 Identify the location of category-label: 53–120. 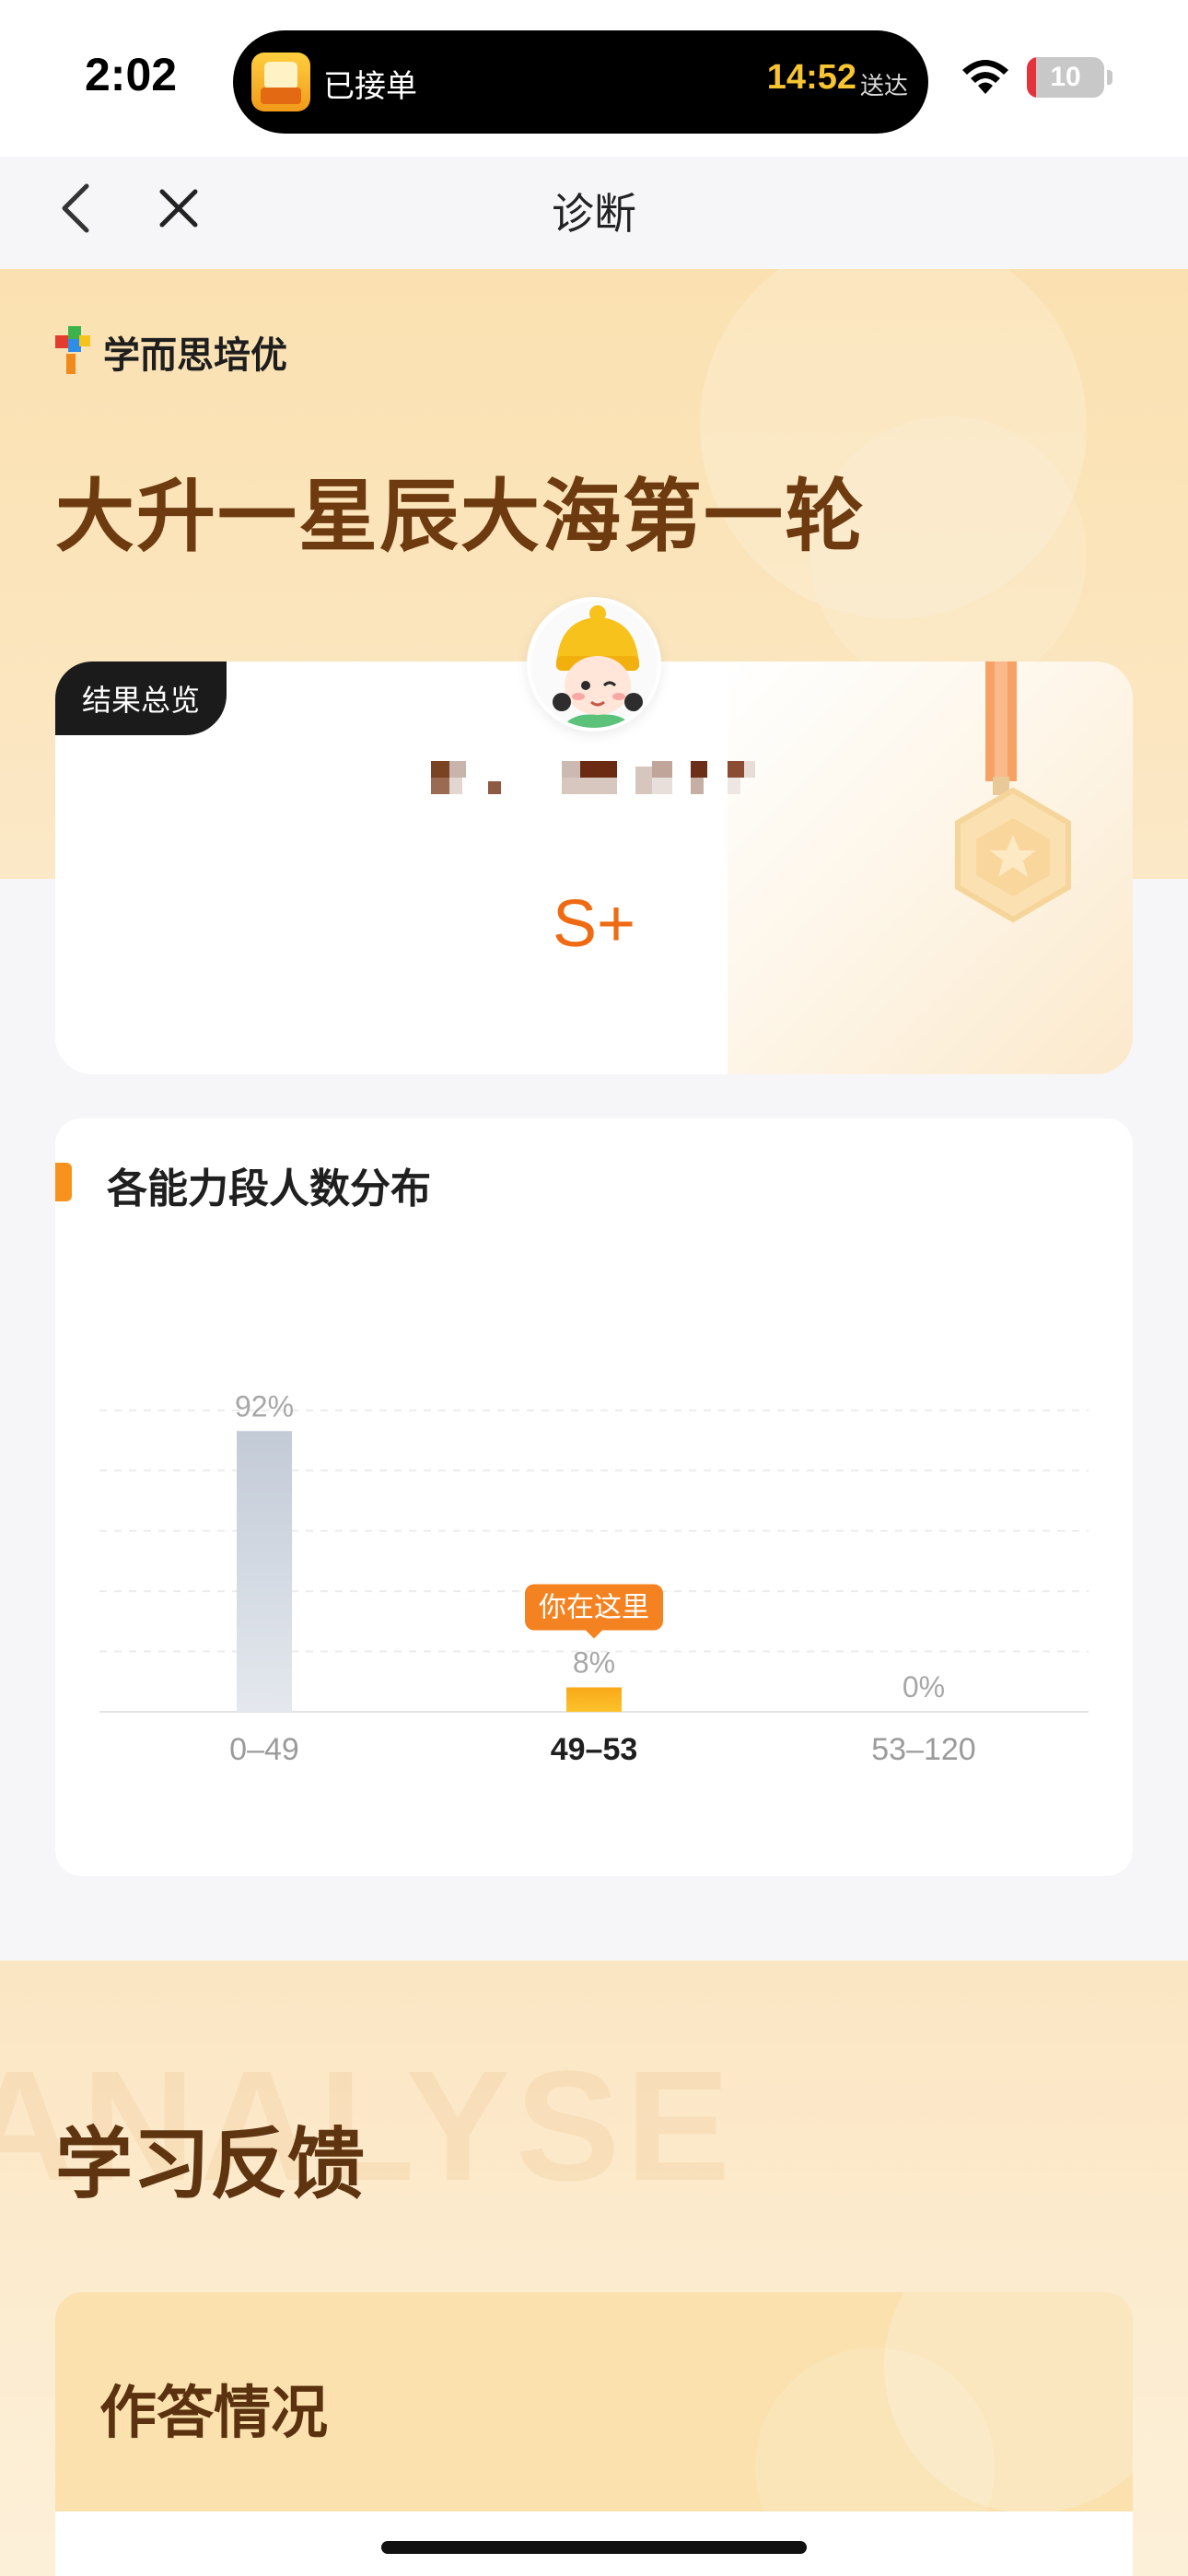
(923, 1749).